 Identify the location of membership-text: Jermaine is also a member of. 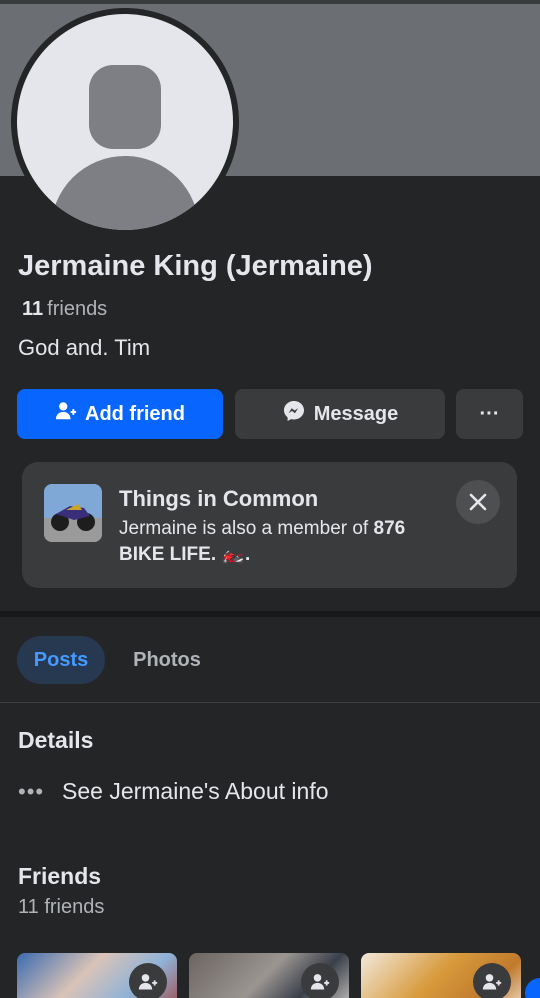
(246, 528).